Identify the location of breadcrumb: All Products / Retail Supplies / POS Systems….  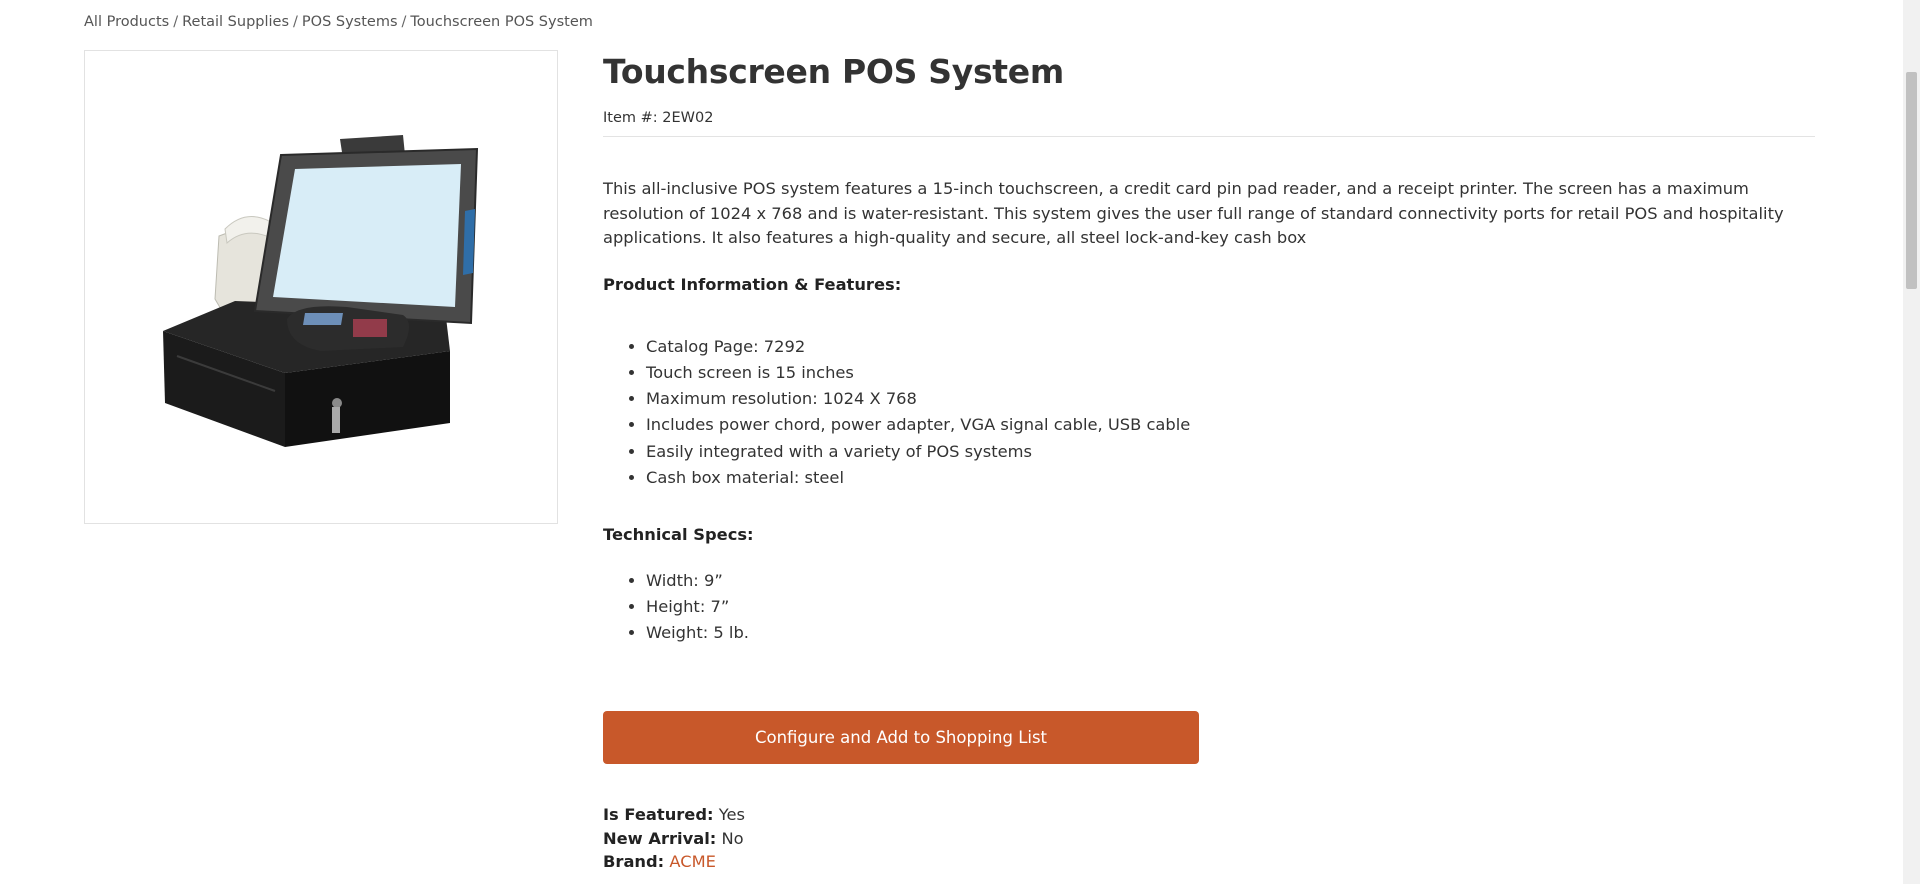
(338, 22).